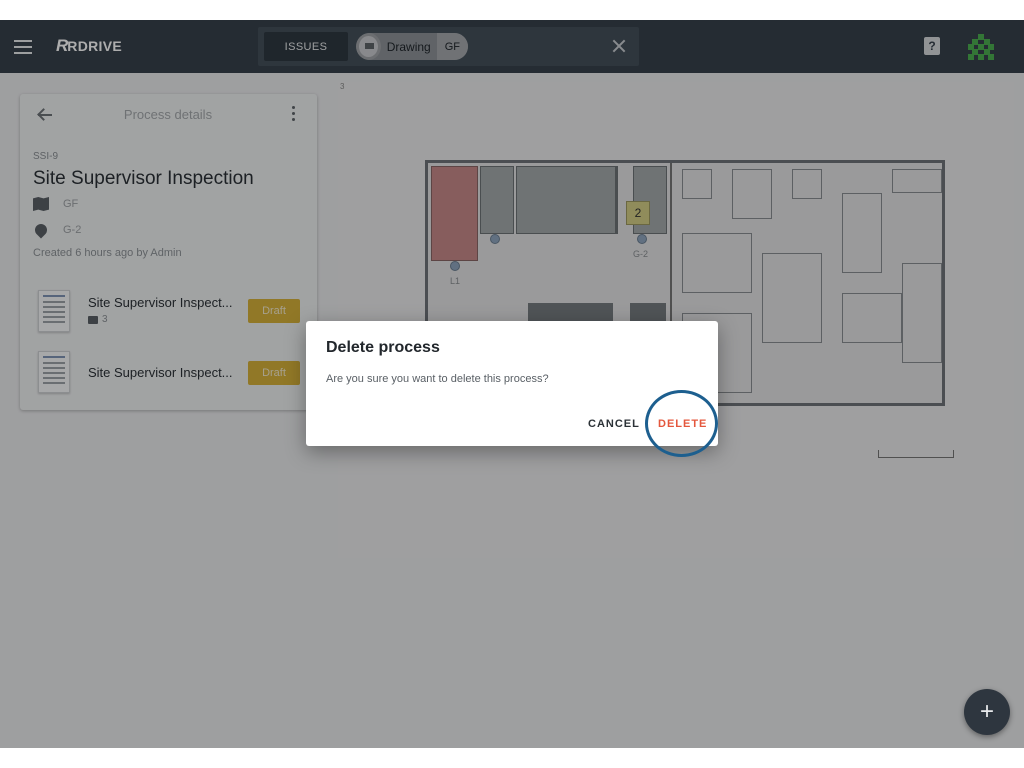 This screenshot has height=768, width=1024. I want to click on dialog-title: Delete process, so click(383, 347).